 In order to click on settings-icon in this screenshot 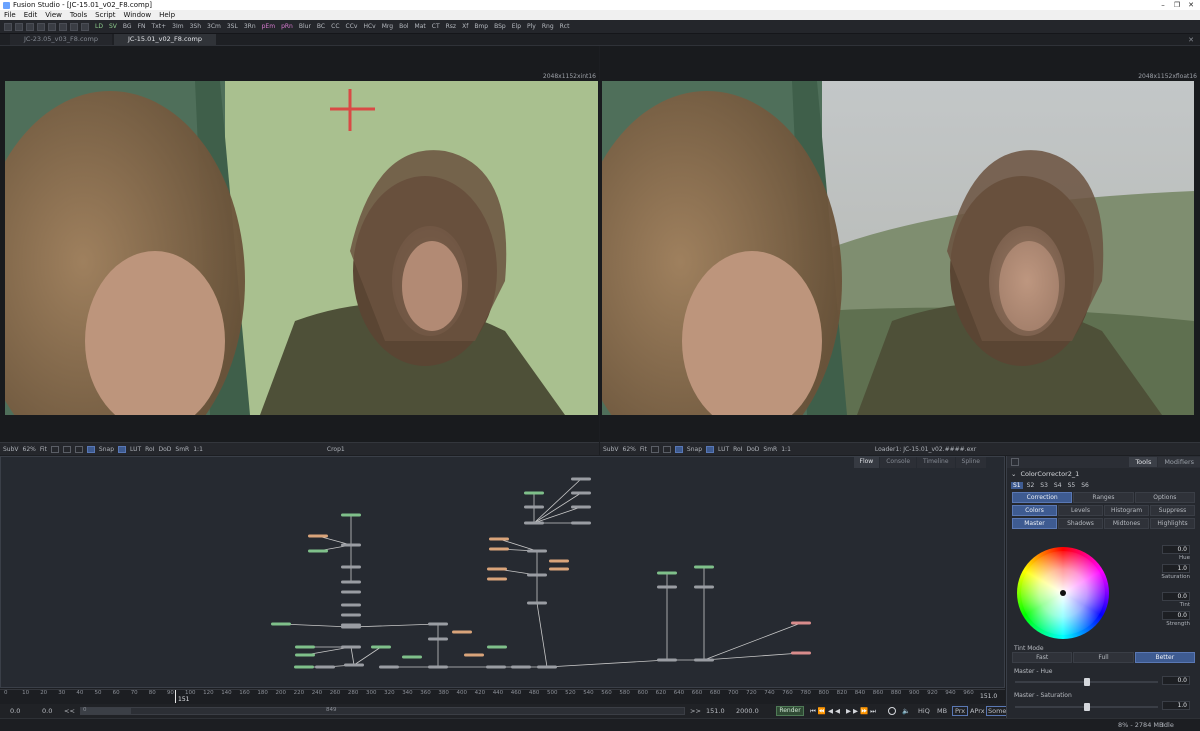, I will do `click(85, 26)`.